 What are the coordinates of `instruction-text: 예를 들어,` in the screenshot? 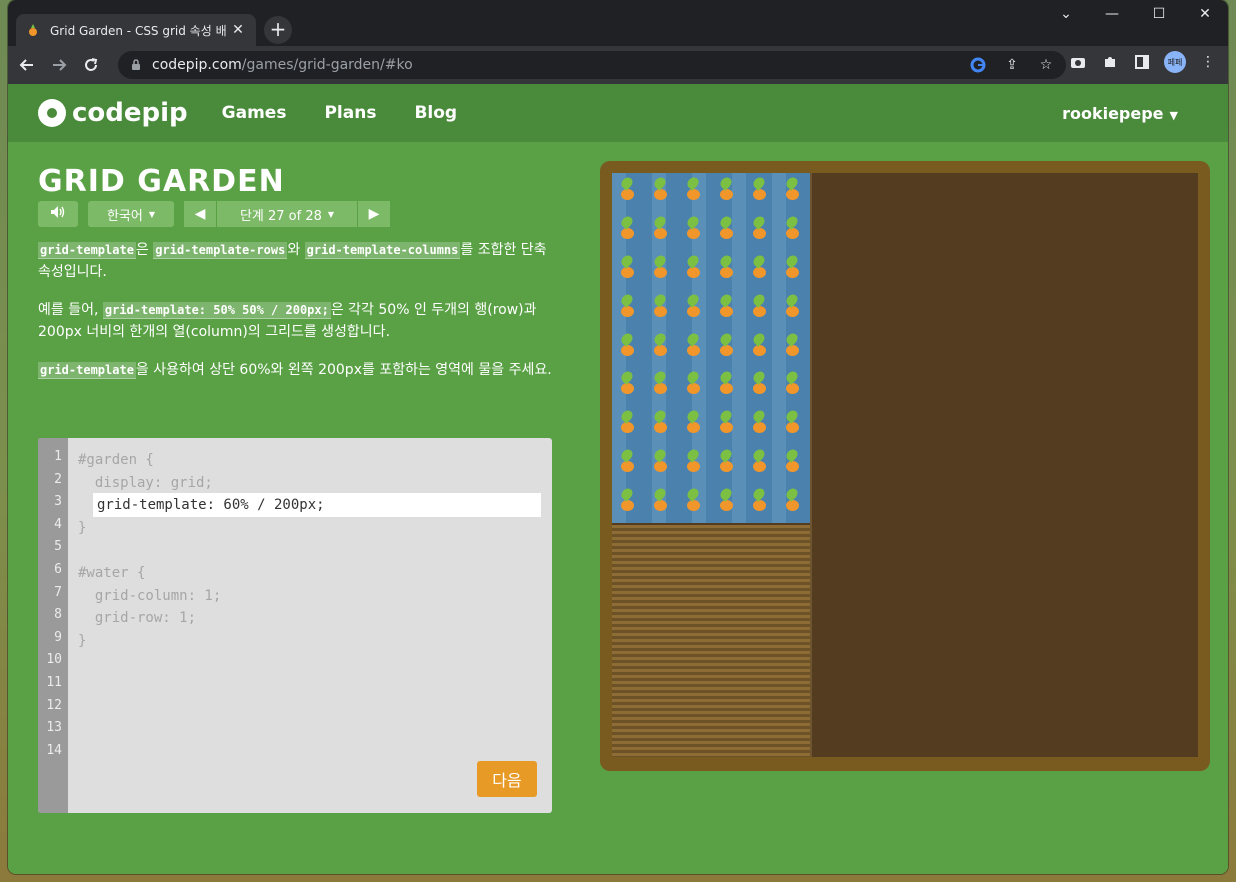 It's located at (70, 310).